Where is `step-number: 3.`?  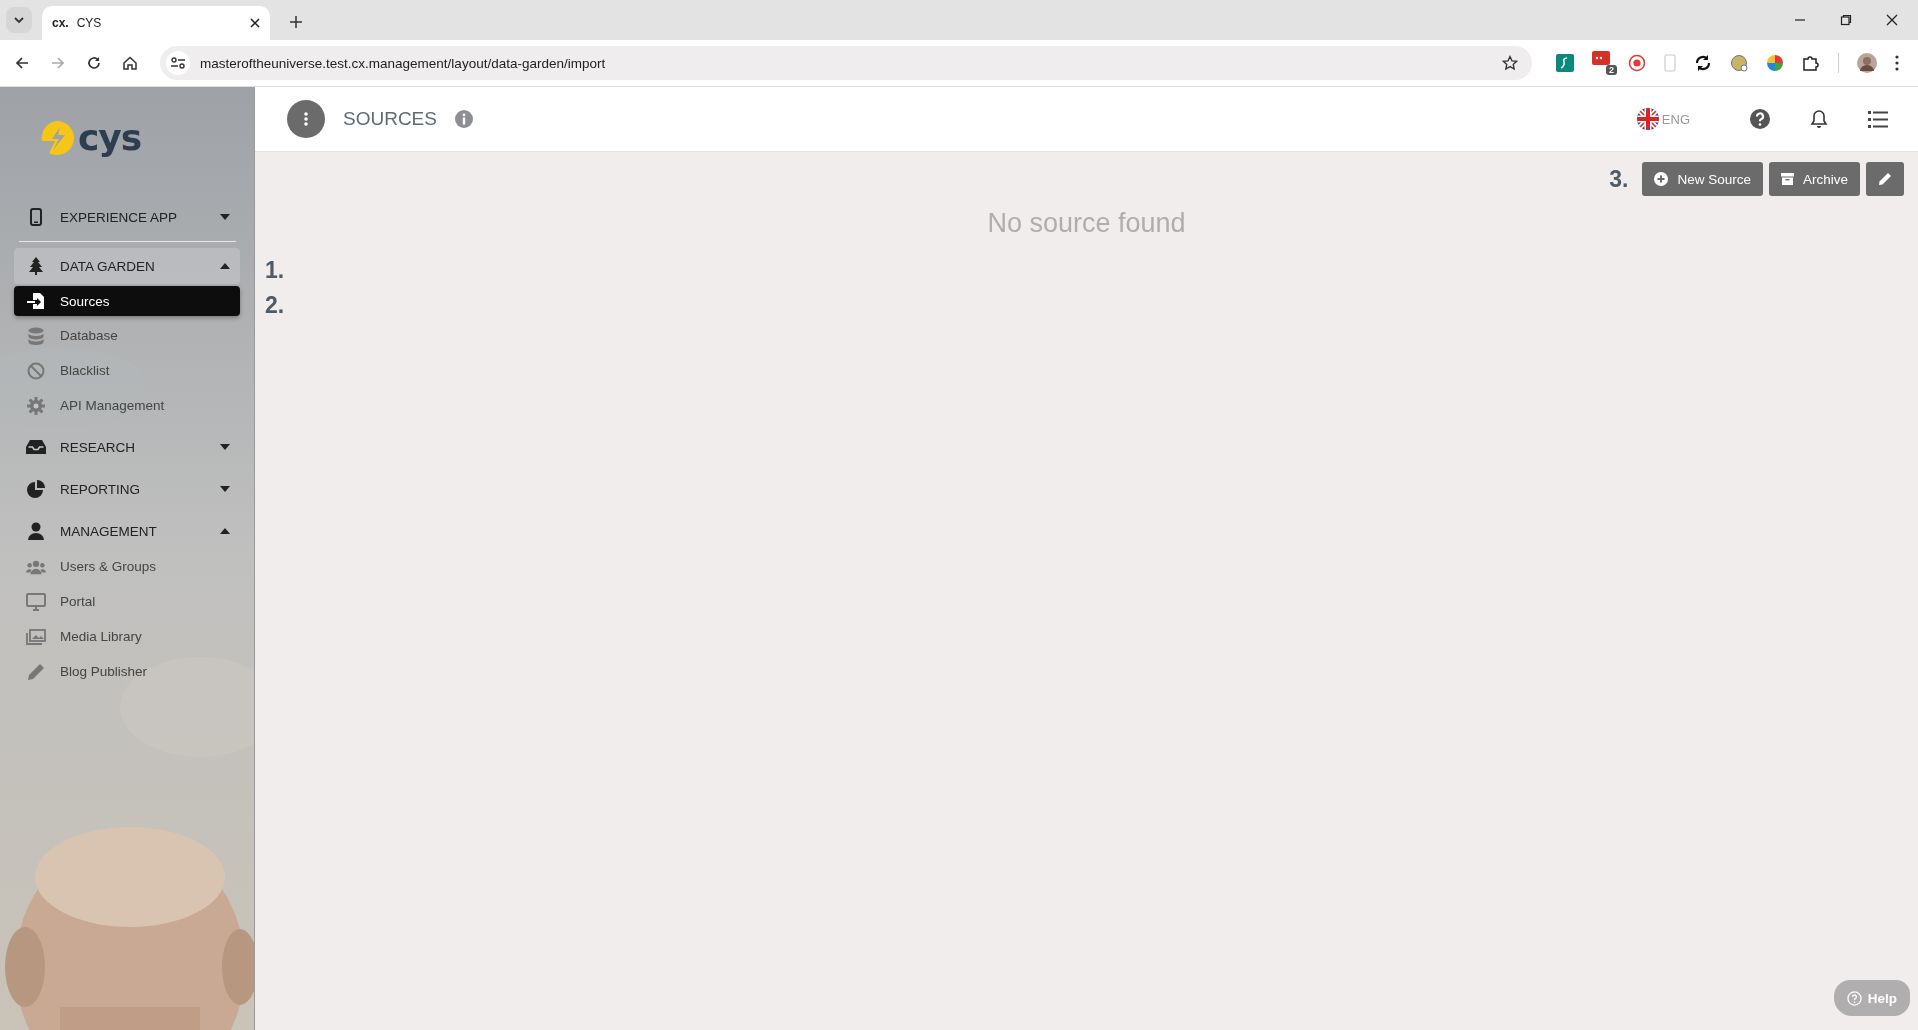 step-number: 3. is located at coordinates (1619, 179).